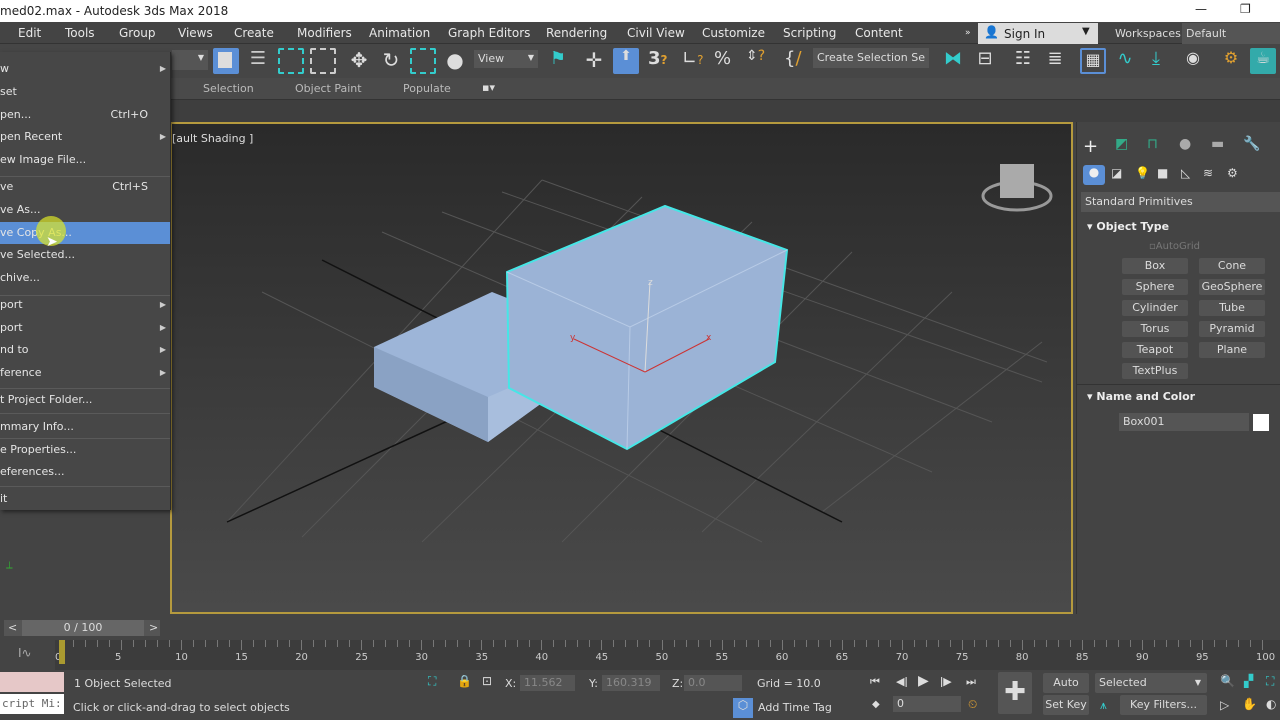 Image resolution: width=1280 pixels, height=720 pixels. What do you see at coordinates (879, 33) in the screenshot?
I see `menu-content: Content` at bounding box center [879, 33].